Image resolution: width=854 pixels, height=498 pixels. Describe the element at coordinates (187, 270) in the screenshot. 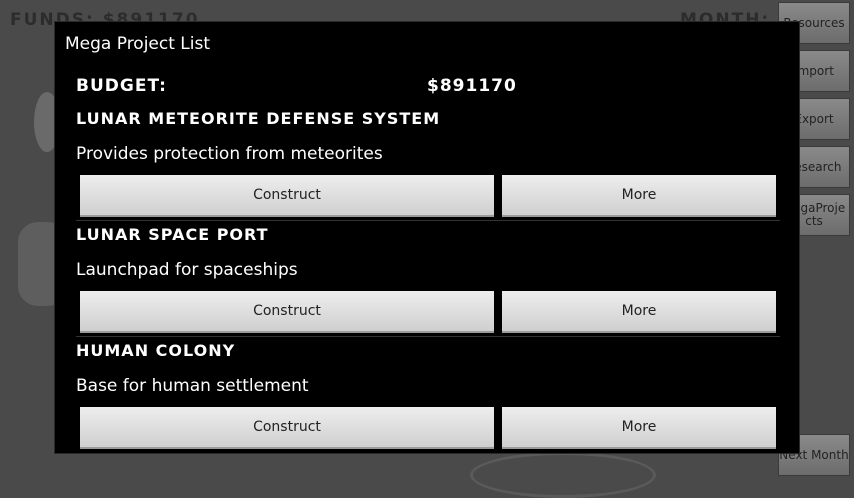

I see `project-description: Launchpad for spaceships` at that location.